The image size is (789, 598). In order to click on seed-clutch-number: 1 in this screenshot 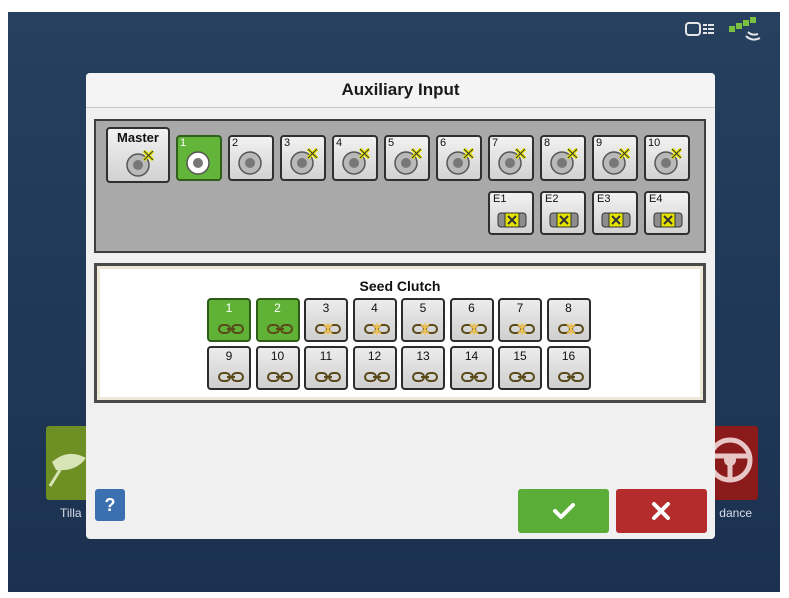, I will do `click(229, 308)`.